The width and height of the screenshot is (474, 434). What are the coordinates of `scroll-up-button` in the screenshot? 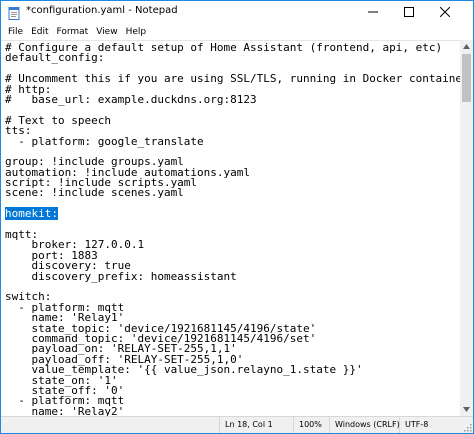 It's located at (466, 46).